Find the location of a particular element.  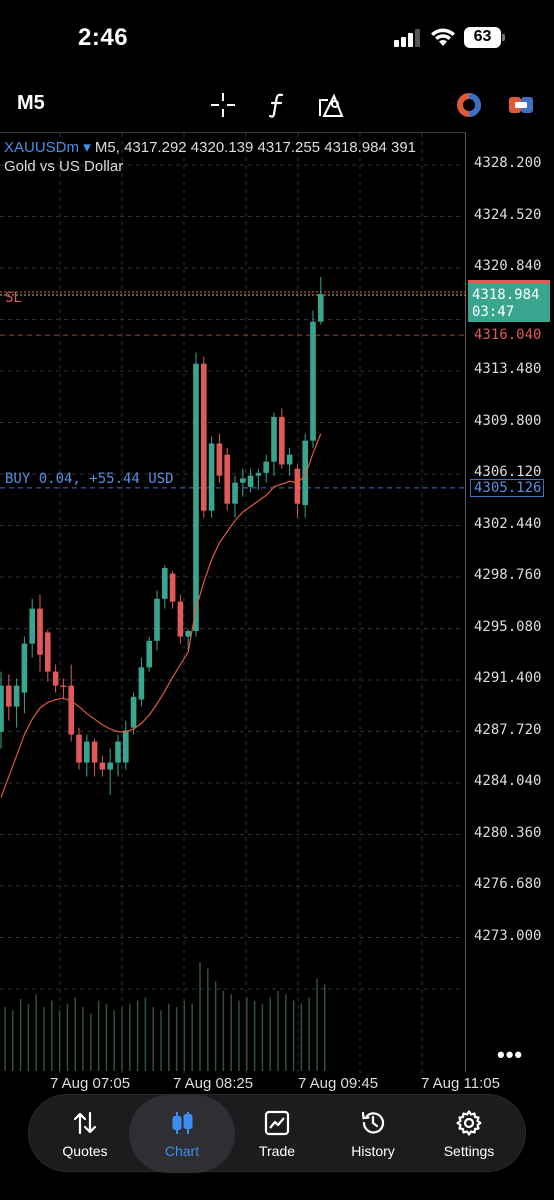

tab-trade: Trade is located at coordinates (277, 1134).